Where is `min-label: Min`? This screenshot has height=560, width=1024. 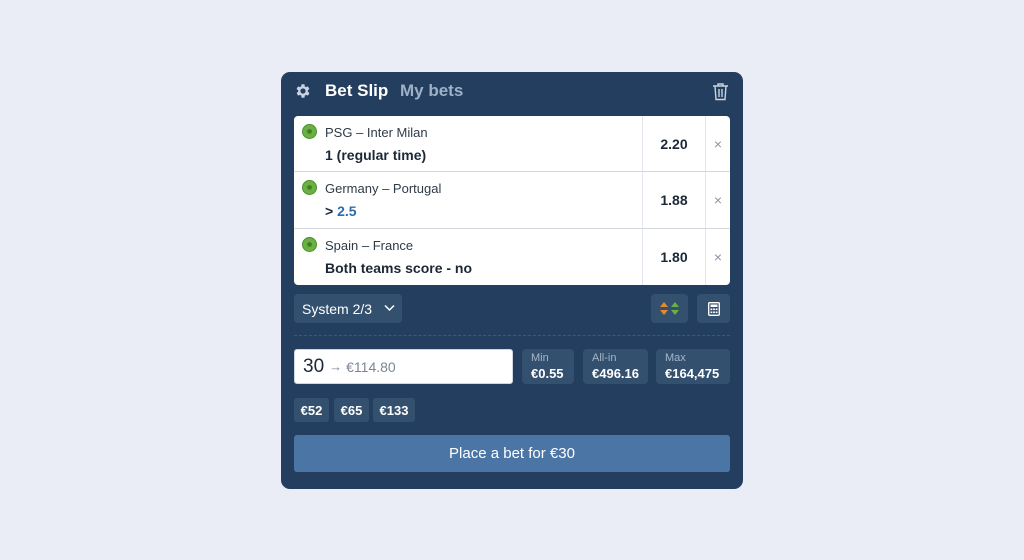 min-label: Min is located at coordinates (540, 358).